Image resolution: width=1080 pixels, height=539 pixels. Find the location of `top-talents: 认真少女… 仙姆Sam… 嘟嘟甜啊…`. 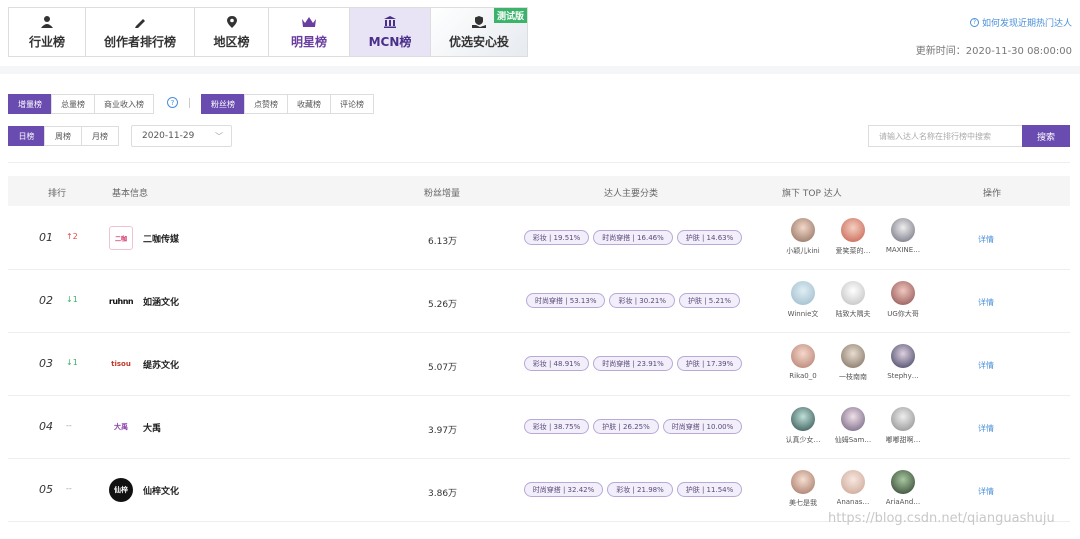

top-talents: 认真少女… 仙姆Sam… 嘟嘟甜啊… is located at coordinates (853, 426).